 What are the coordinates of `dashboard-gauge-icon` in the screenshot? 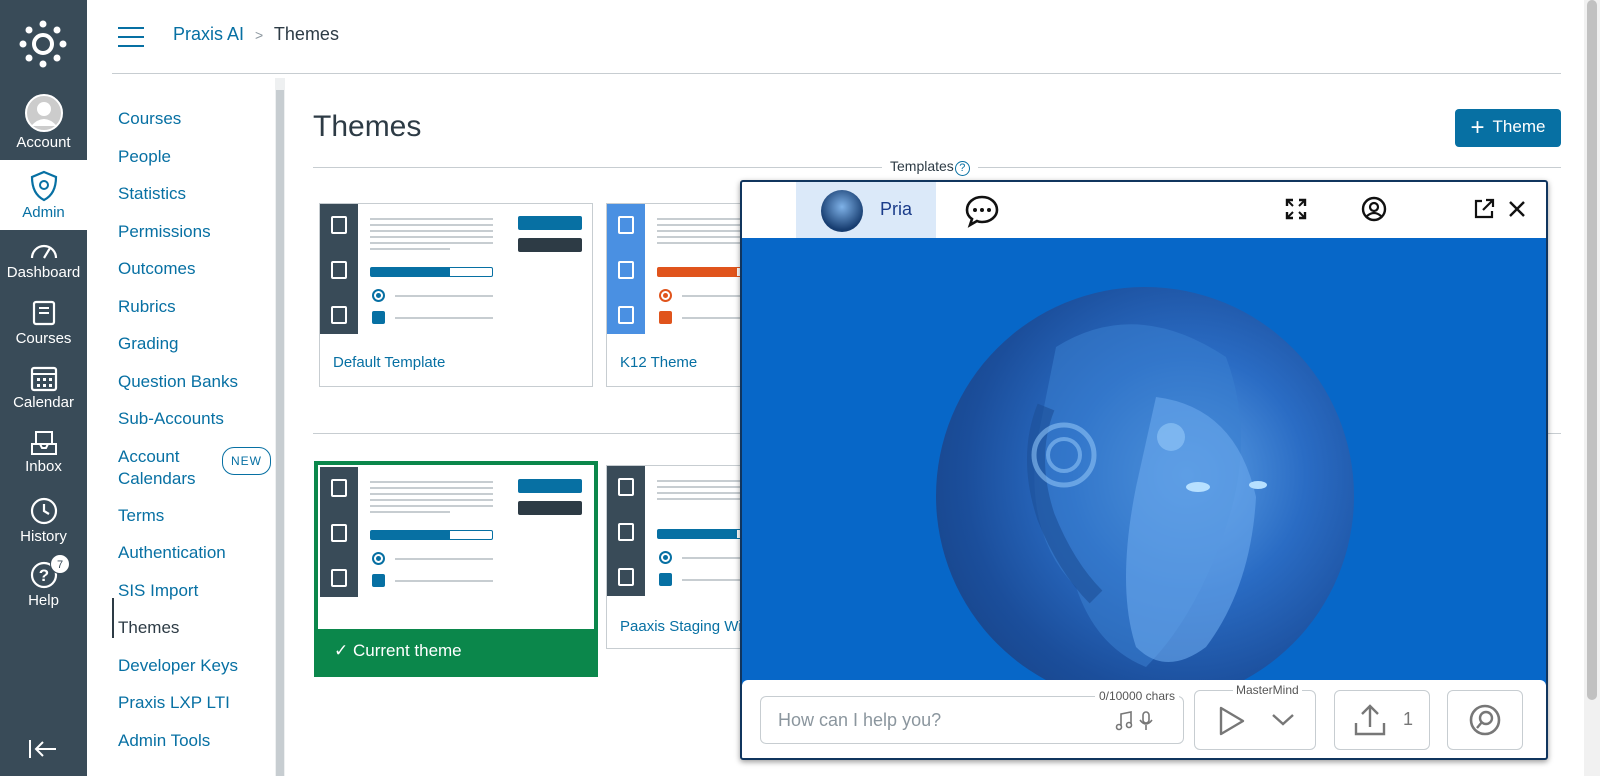 It's located at (43, 251).